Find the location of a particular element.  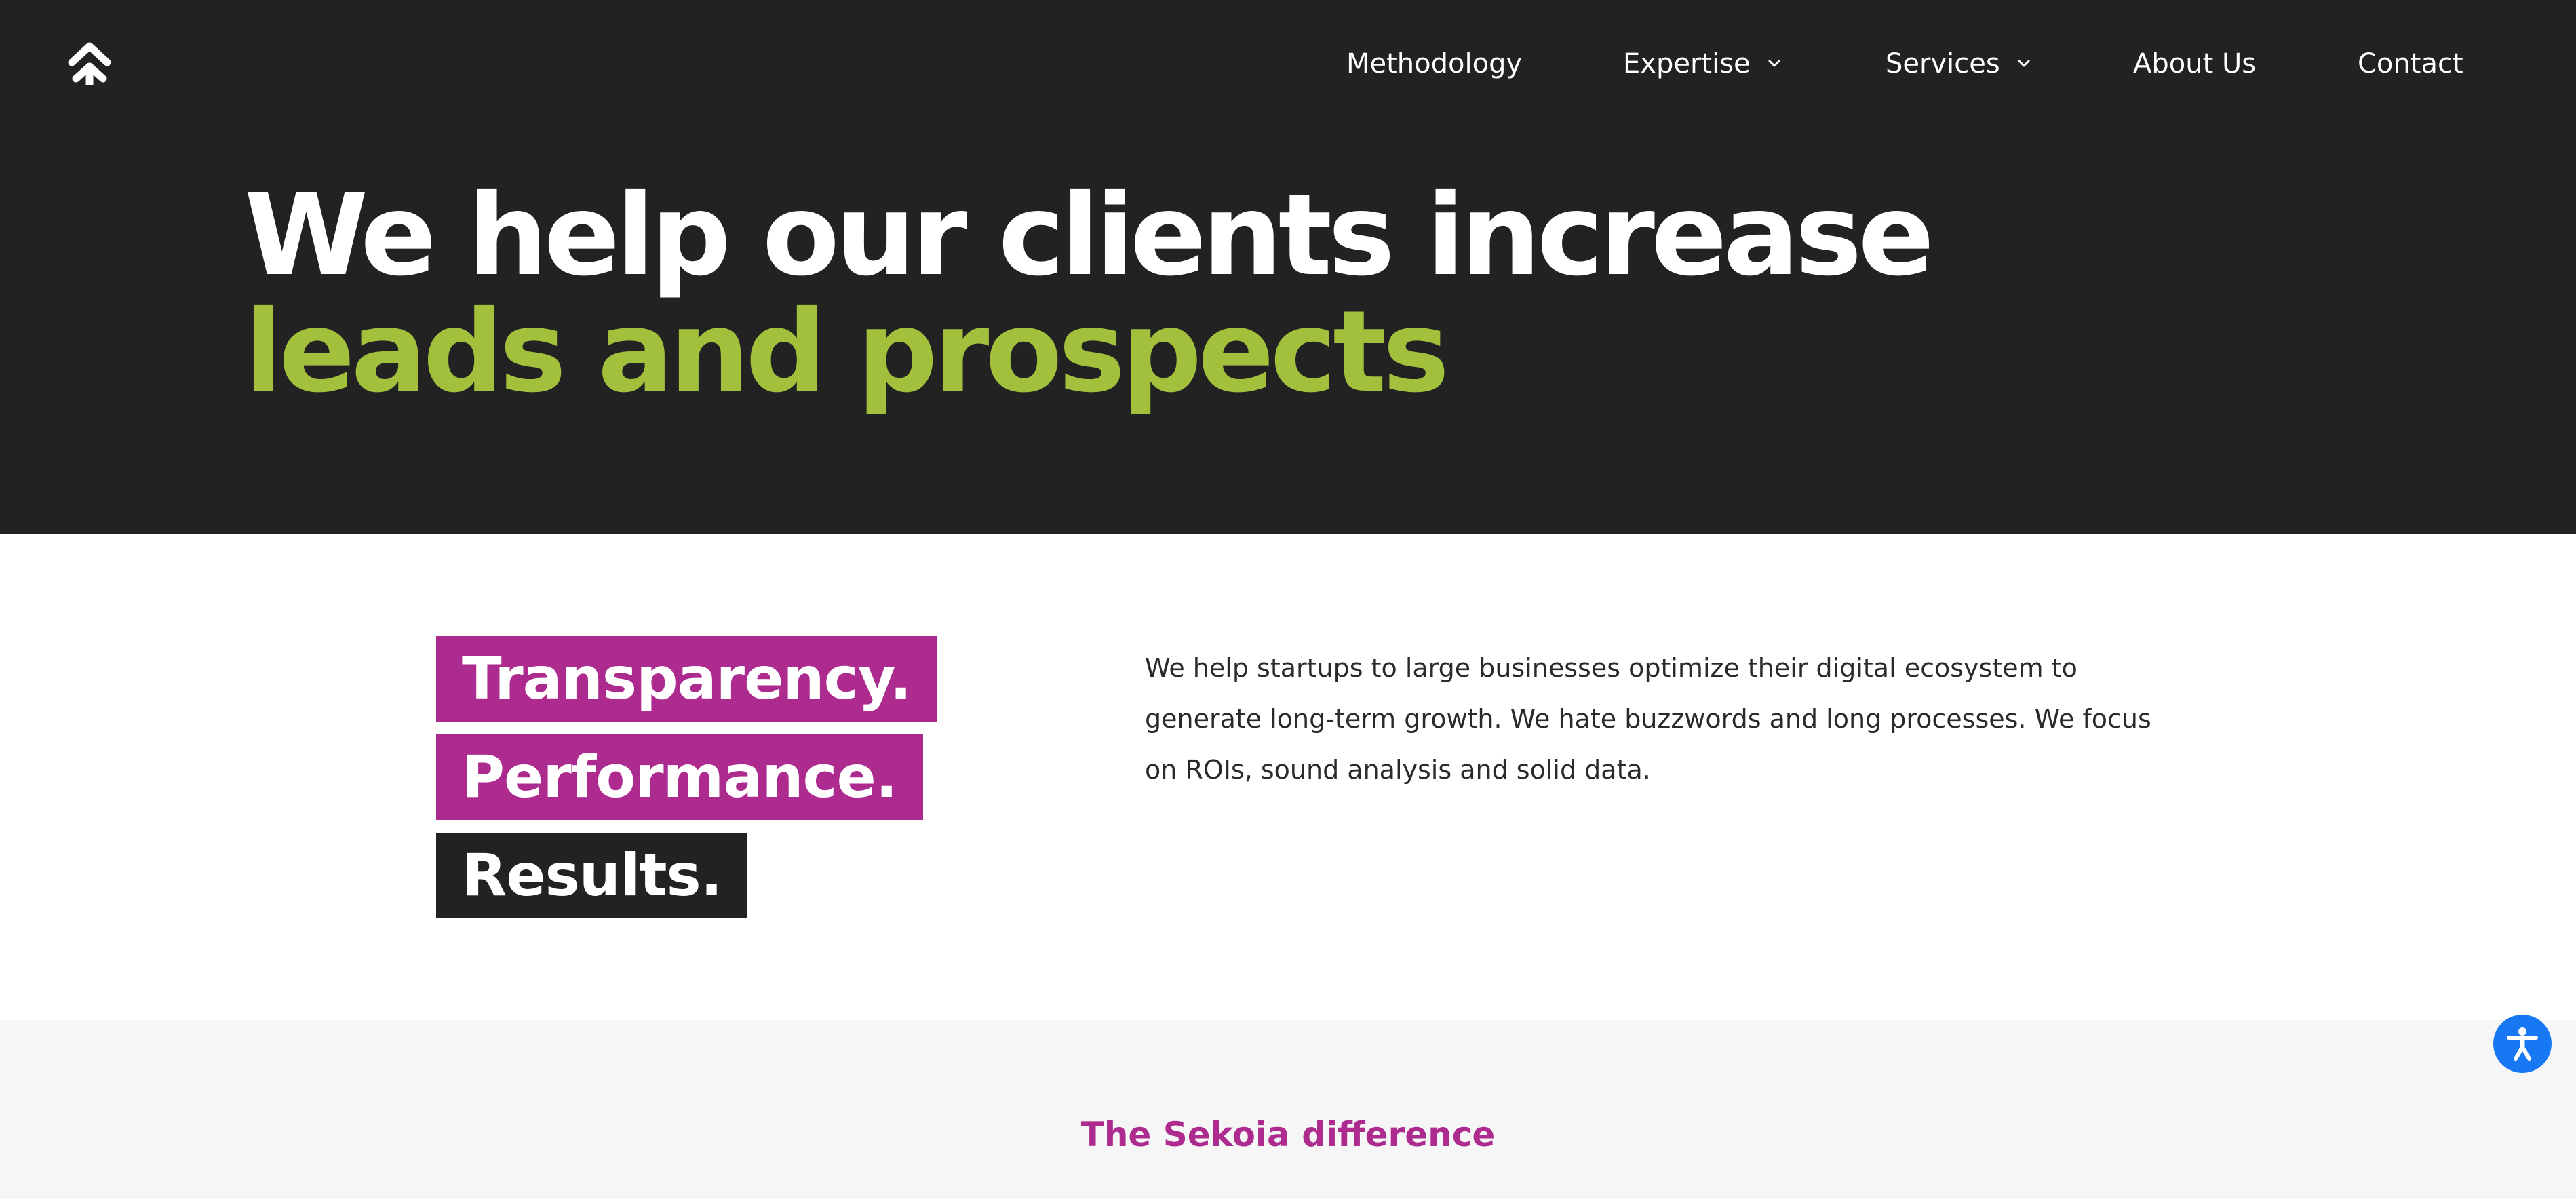

tag-transparency: Transparency. is located at coordinates (686, 679).